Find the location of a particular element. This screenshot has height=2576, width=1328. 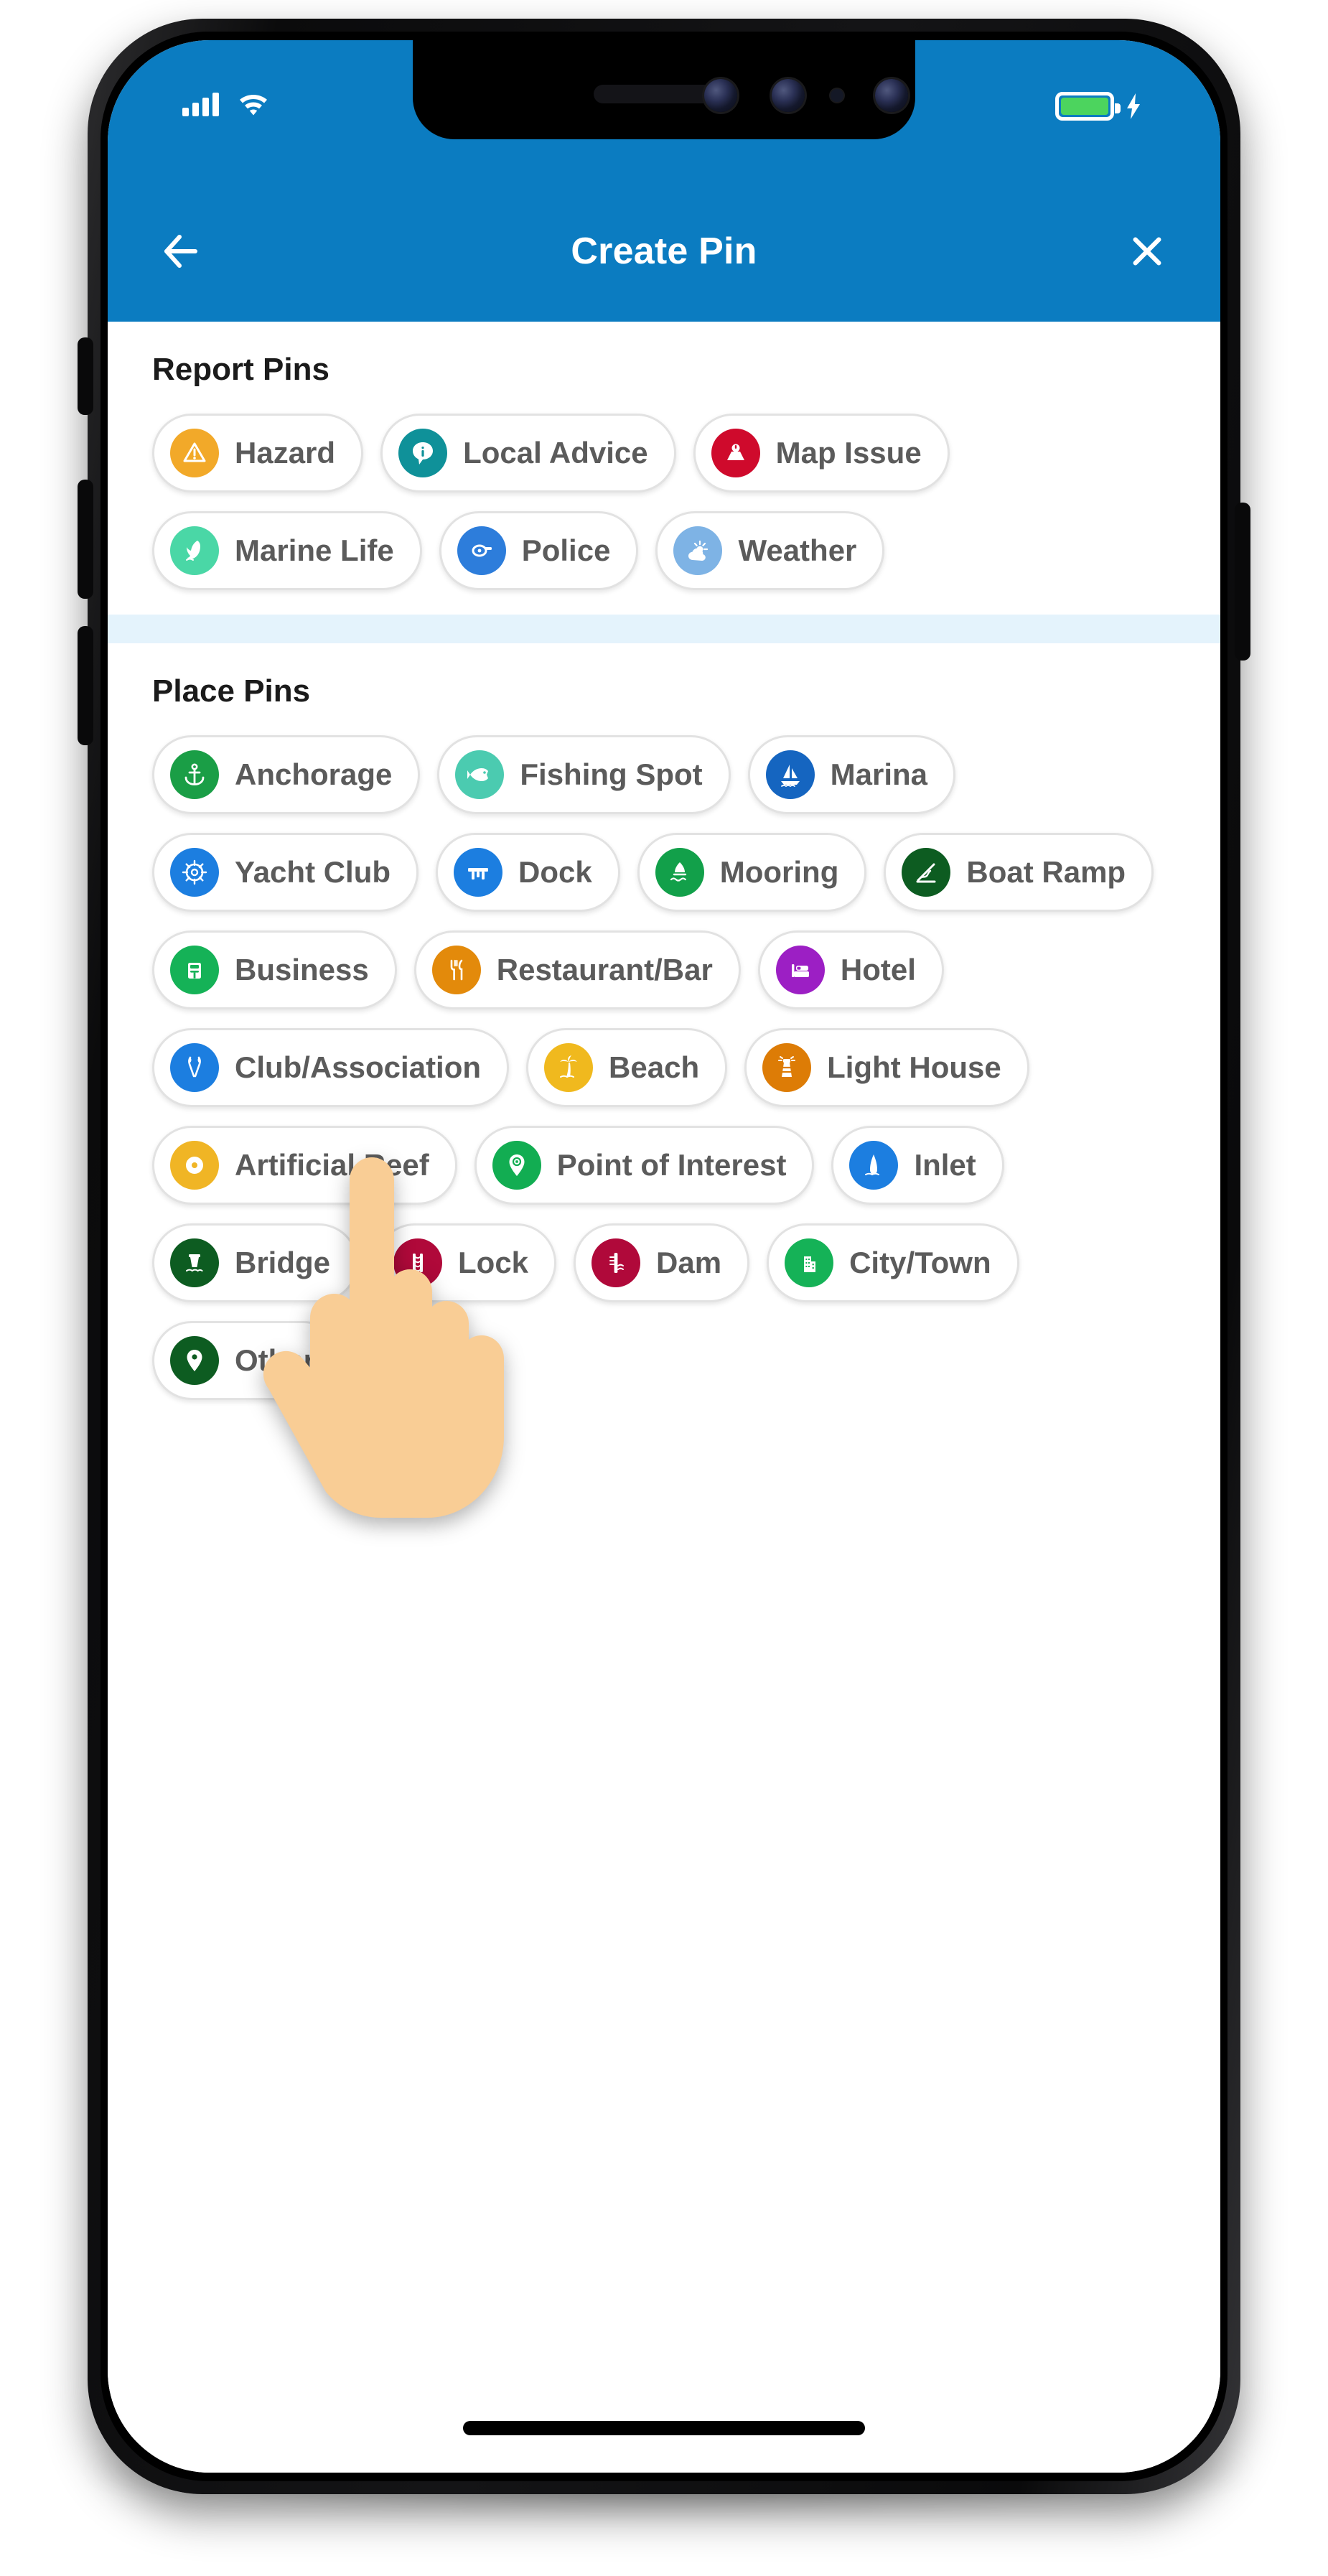

anchor-icon is located at coordinates (194, 774).